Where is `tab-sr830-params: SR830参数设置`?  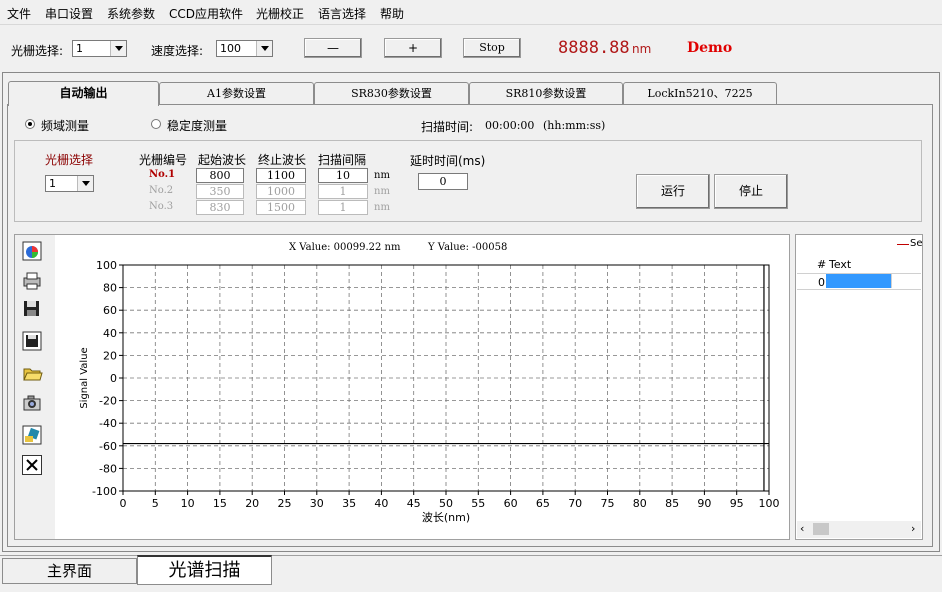
tab-sr830-params: SR830参数设置 is located at coordinates (391, 93).